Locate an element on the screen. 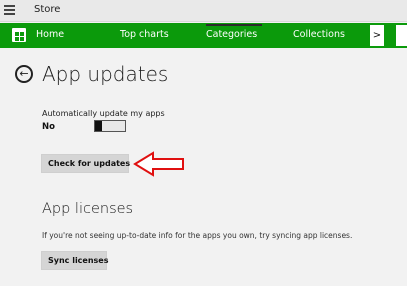 This screenshot has width=407, height=286. auto-update-toggle is located at coordinates (110, 126).